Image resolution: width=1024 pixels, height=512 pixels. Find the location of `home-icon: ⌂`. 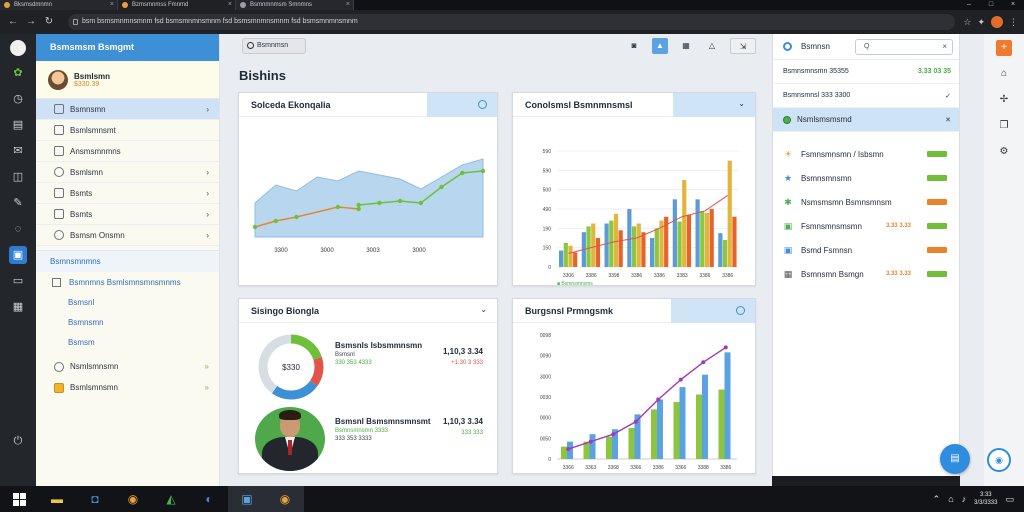

home-icon: ⌂ is located at coordinates (1004, 74).